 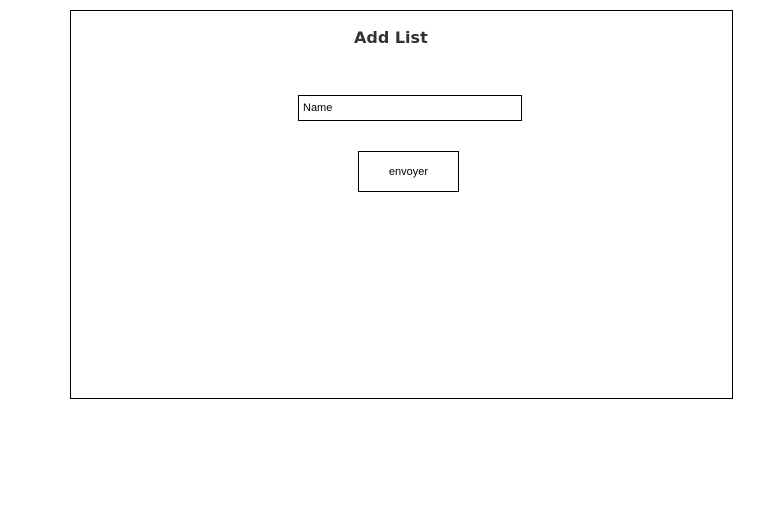 What do you see at coordinates (410, 108) in the screenshot?
I see `name-input` at bounding box center [410, 108].